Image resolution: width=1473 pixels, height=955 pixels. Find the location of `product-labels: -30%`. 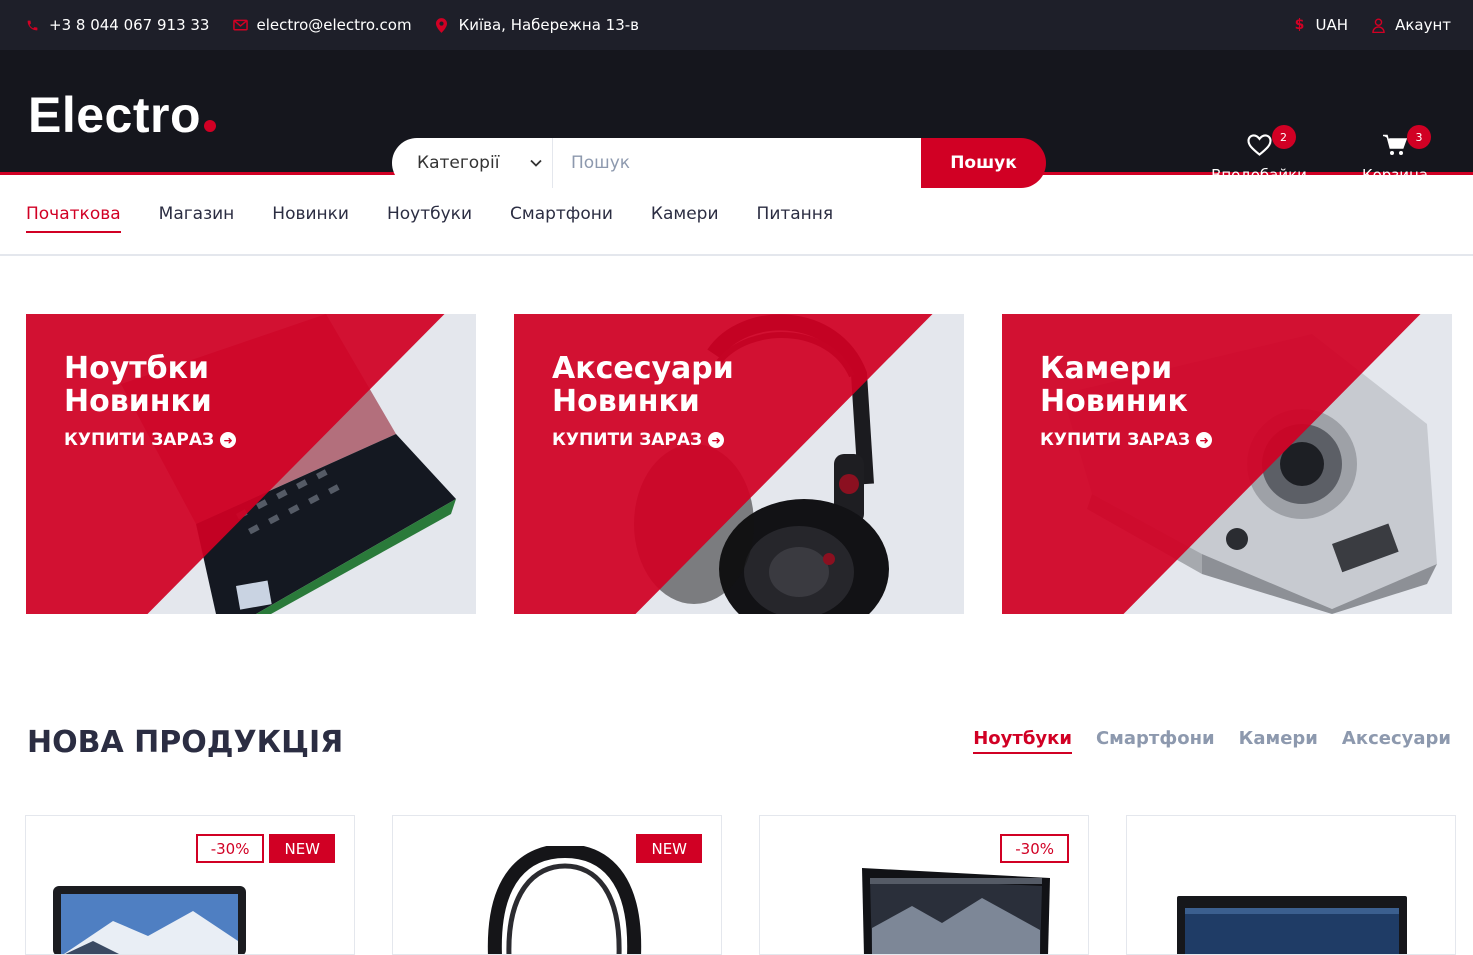

product-labels: -30% is located at coordinates (1034, 848).